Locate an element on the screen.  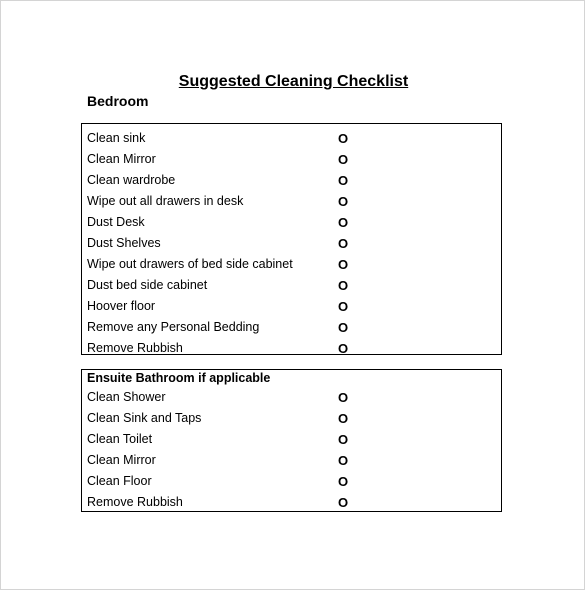
checklist-item: Remove any Personal Bedding O is located at coordinates (291, 327).